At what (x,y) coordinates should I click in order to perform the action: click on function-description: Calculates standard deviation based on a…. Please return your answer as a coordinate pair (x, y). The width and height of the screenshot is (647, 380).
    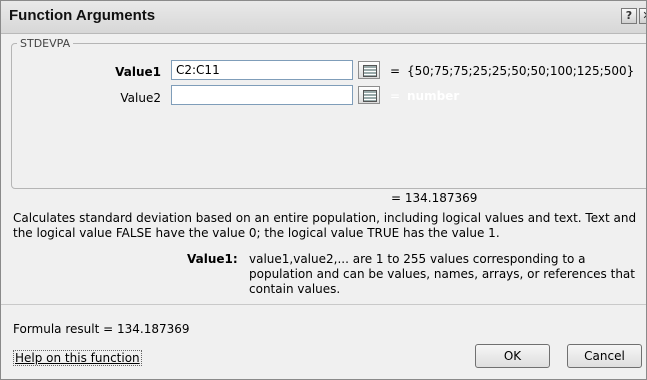
    Looking at the image, I should click on (325, 225).